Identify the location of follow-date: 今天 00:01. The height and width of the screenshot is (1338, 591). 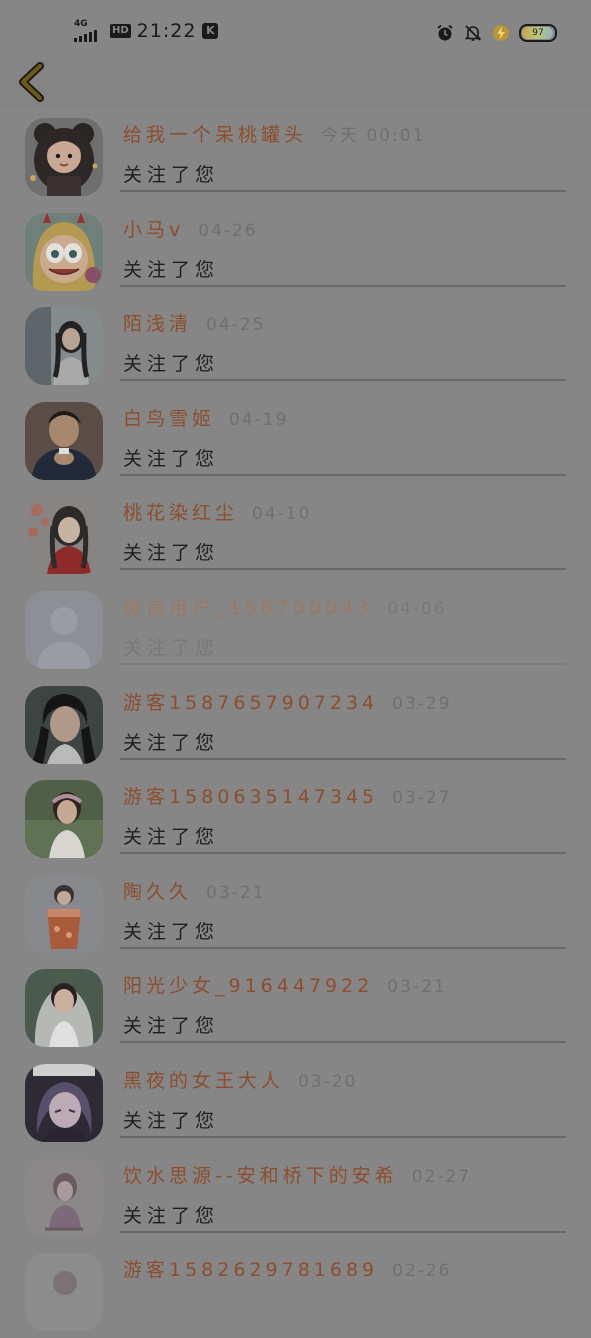
(373, 136).